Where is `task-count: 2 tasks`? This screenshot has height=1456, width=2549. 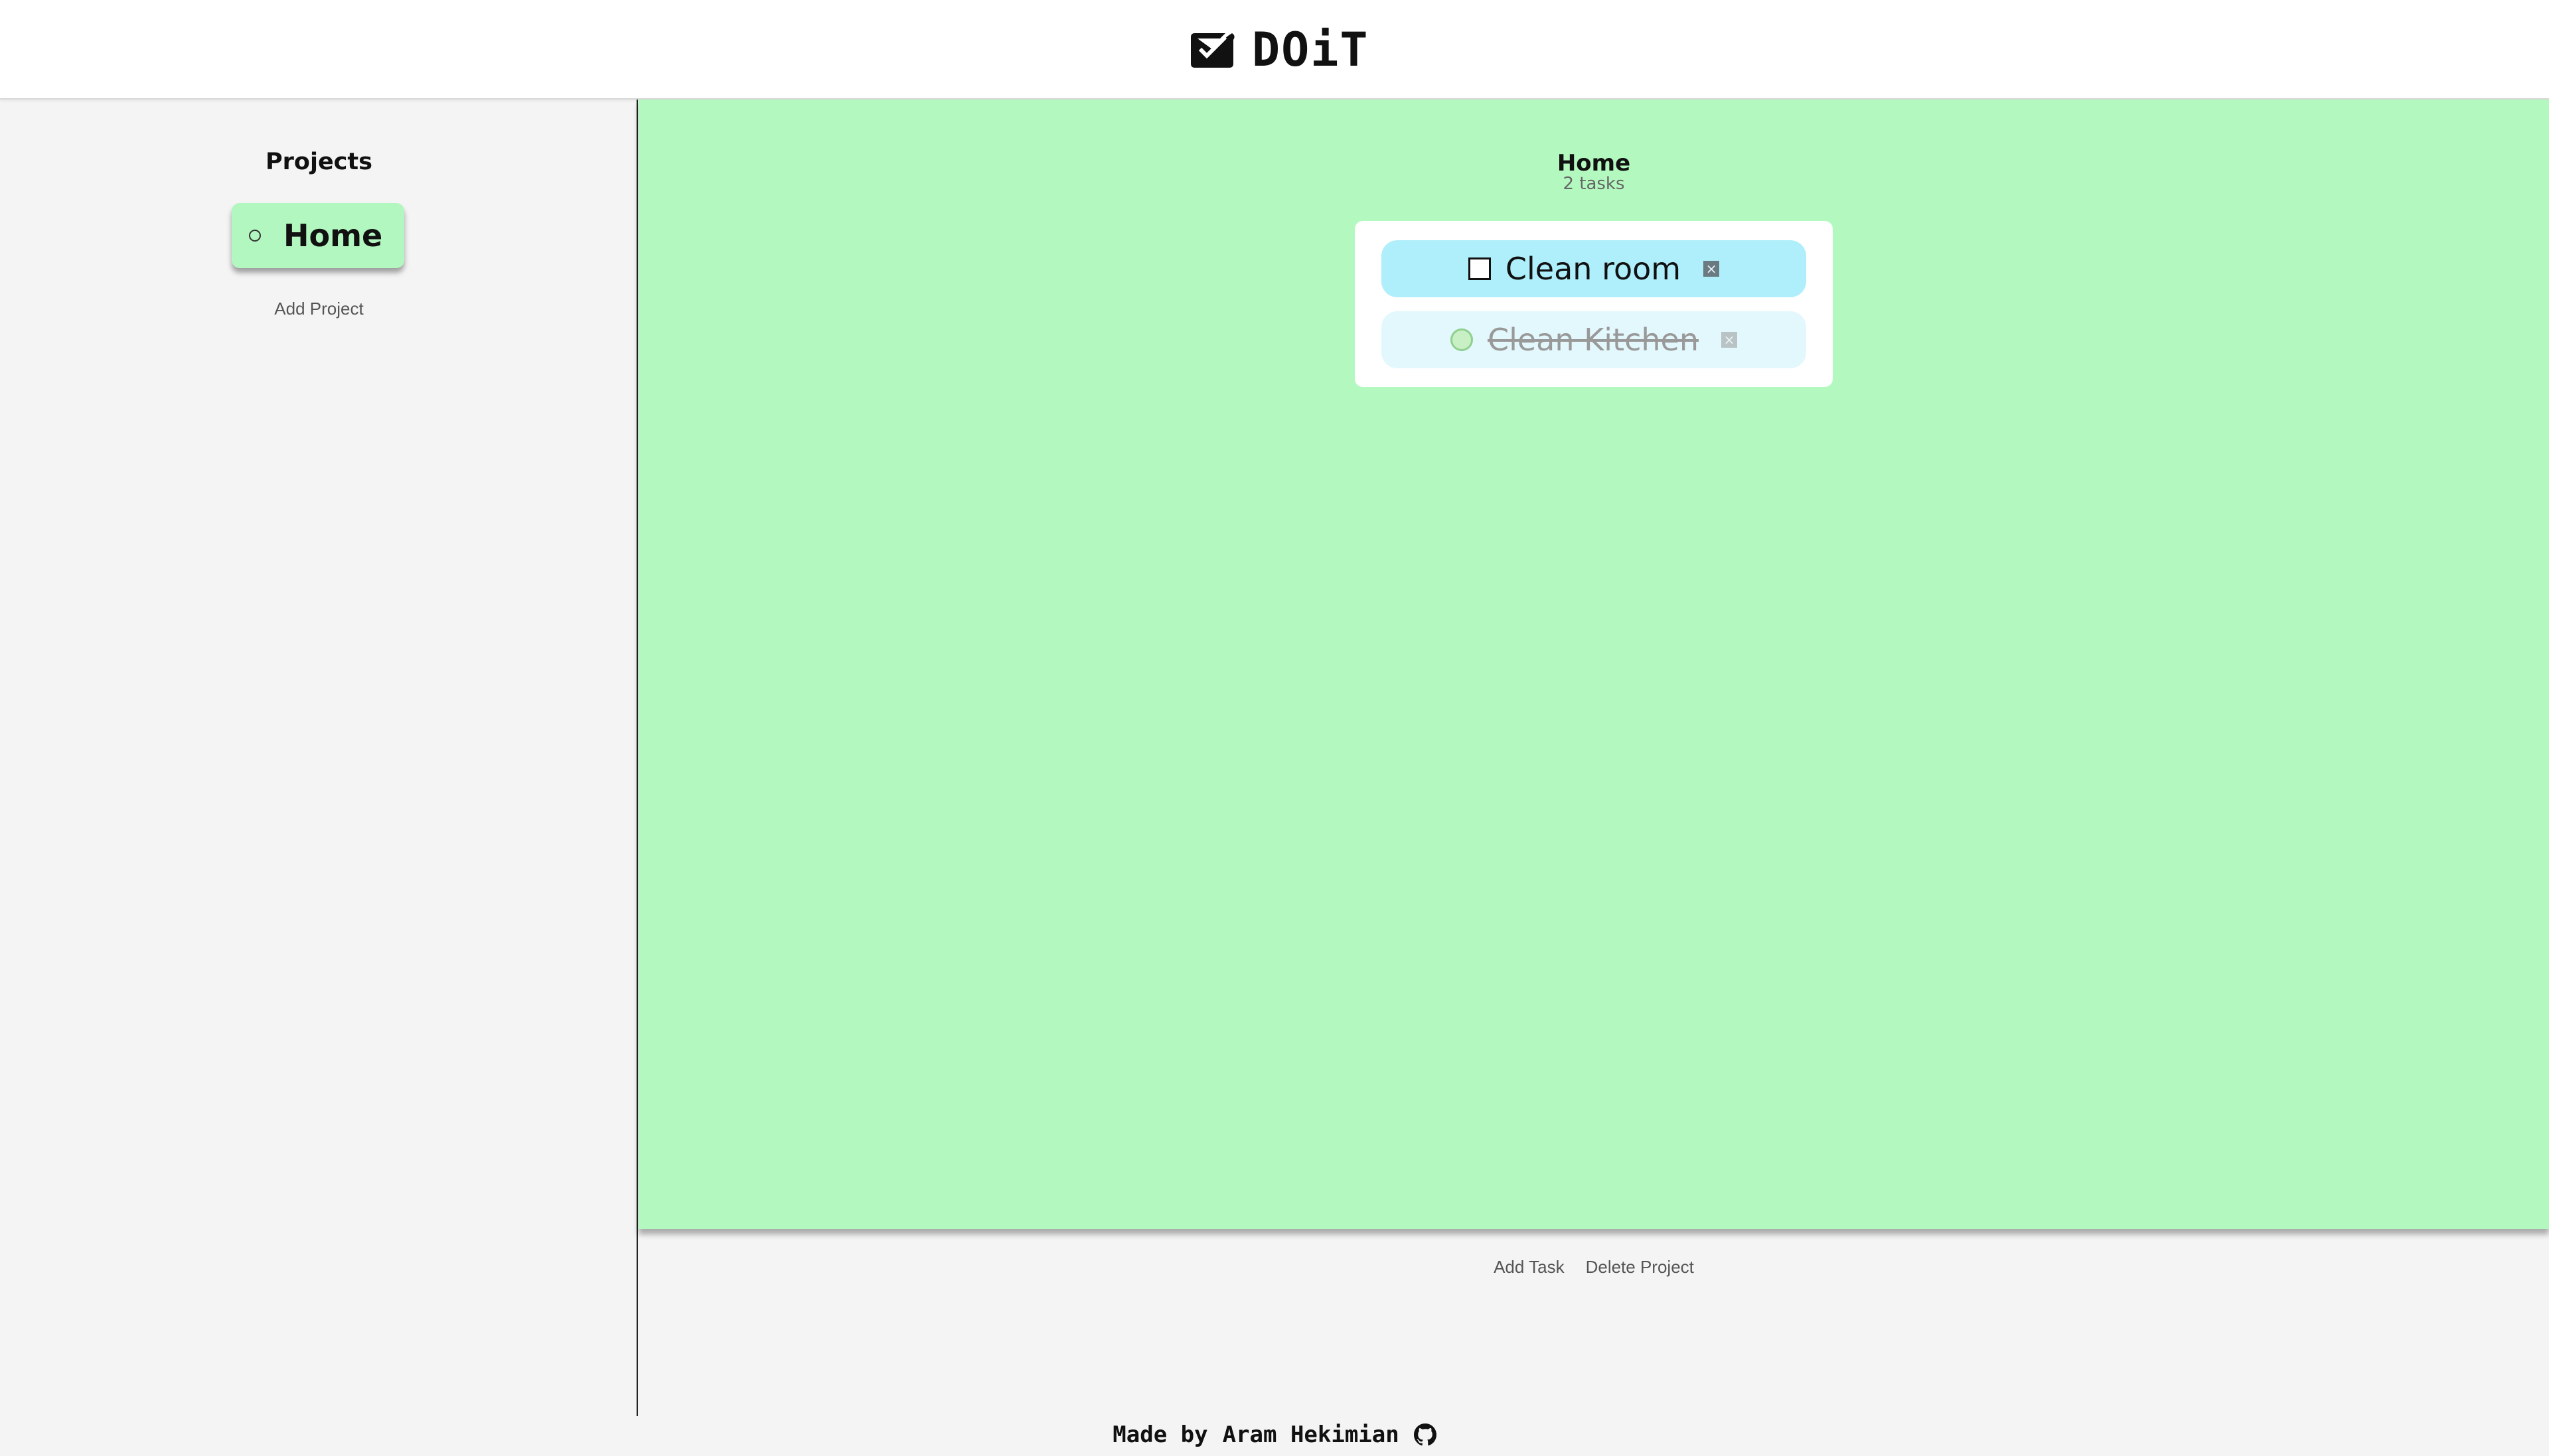 task-count: 2 tasks is located at coordinates (1594, 184).